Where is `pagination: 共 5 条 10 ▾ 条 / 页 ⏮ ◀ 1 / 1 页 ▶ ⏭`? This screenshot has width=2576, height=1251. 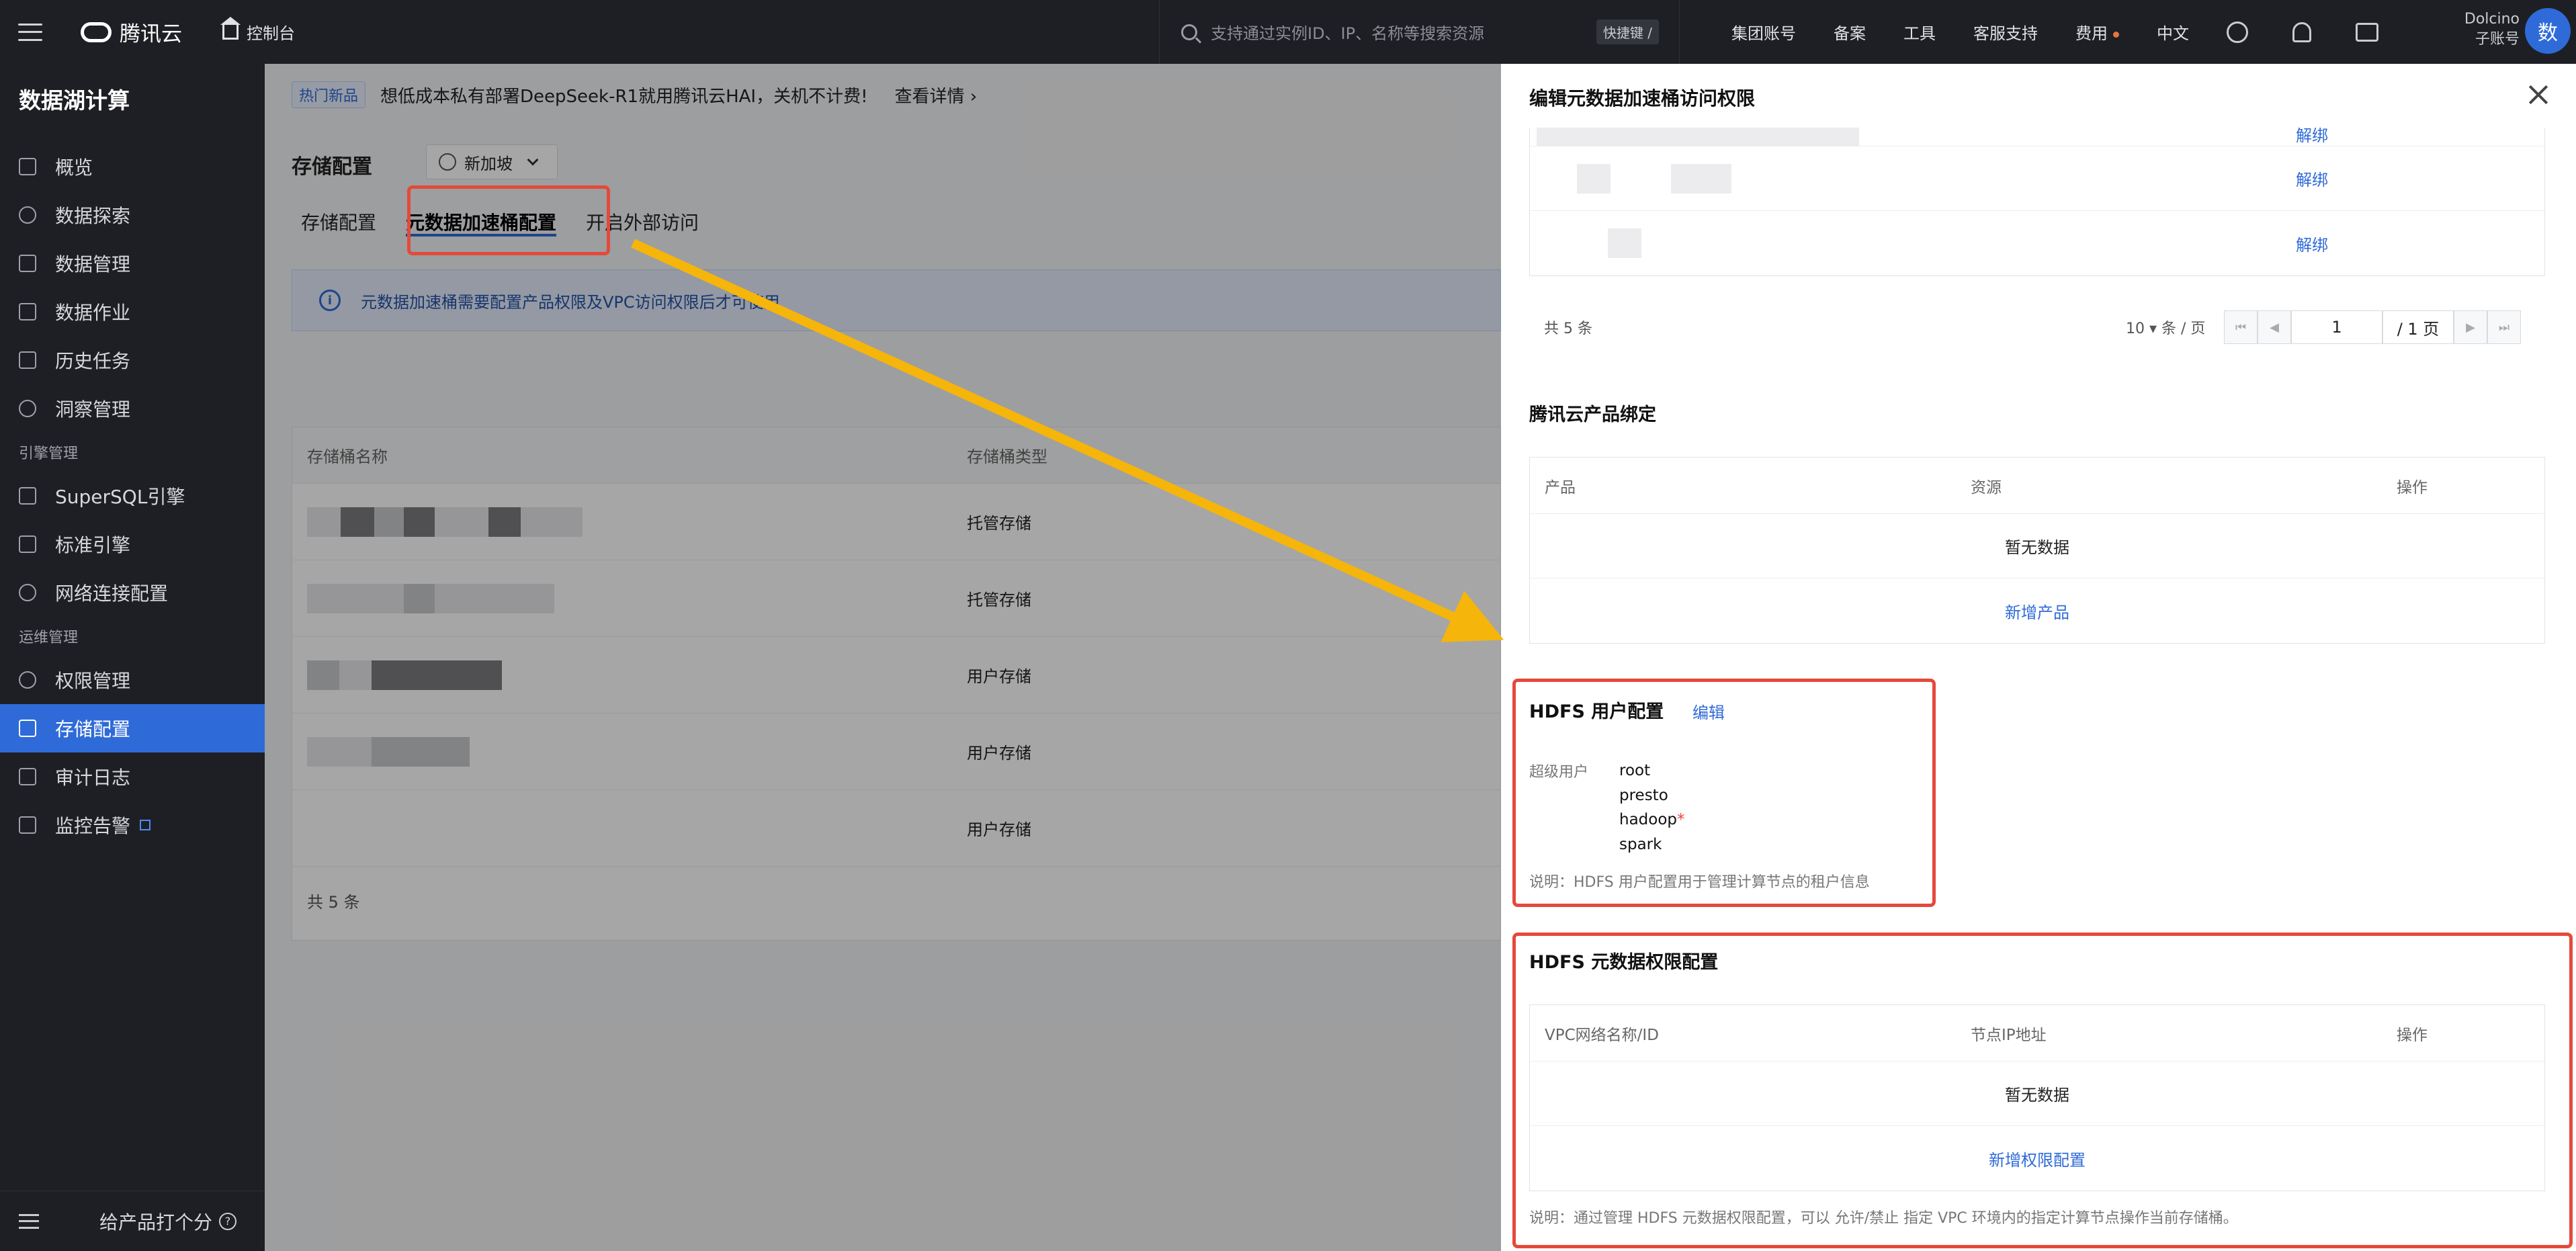
pagination: 共 5 条 10 ▾ 条 / 页 ⏮ ◀ 1 / 1 页 ▶ ⏭ is located at coordinates (2037, 327).